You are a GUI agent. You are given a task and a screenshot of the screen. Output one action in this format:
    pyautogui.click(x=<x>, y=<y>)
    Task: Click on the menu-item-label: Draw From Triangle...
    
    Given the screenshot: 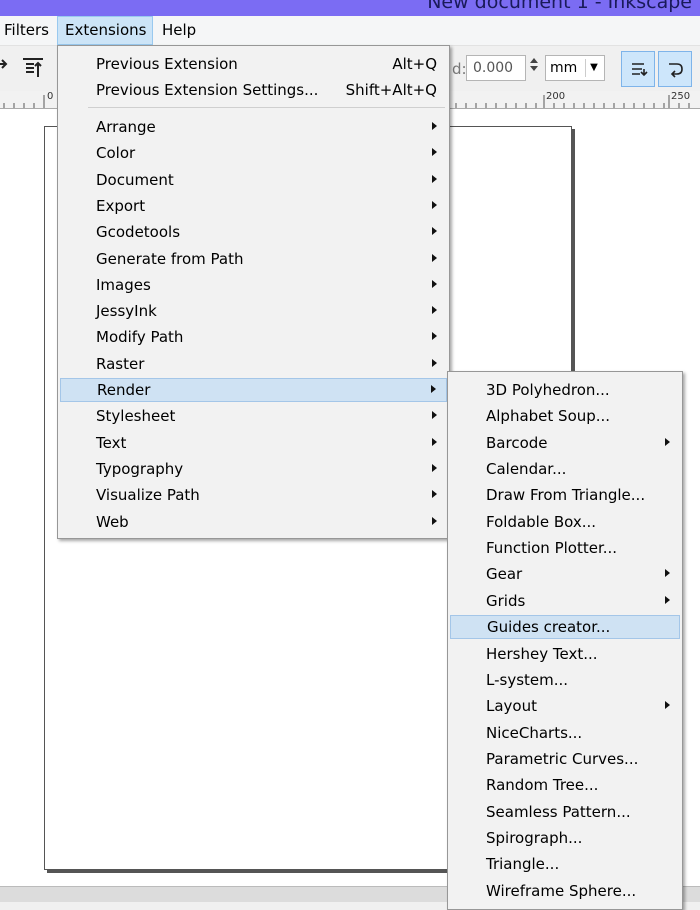 What is the action you would take?
    pyautogui.click(x=566, y=495)
    